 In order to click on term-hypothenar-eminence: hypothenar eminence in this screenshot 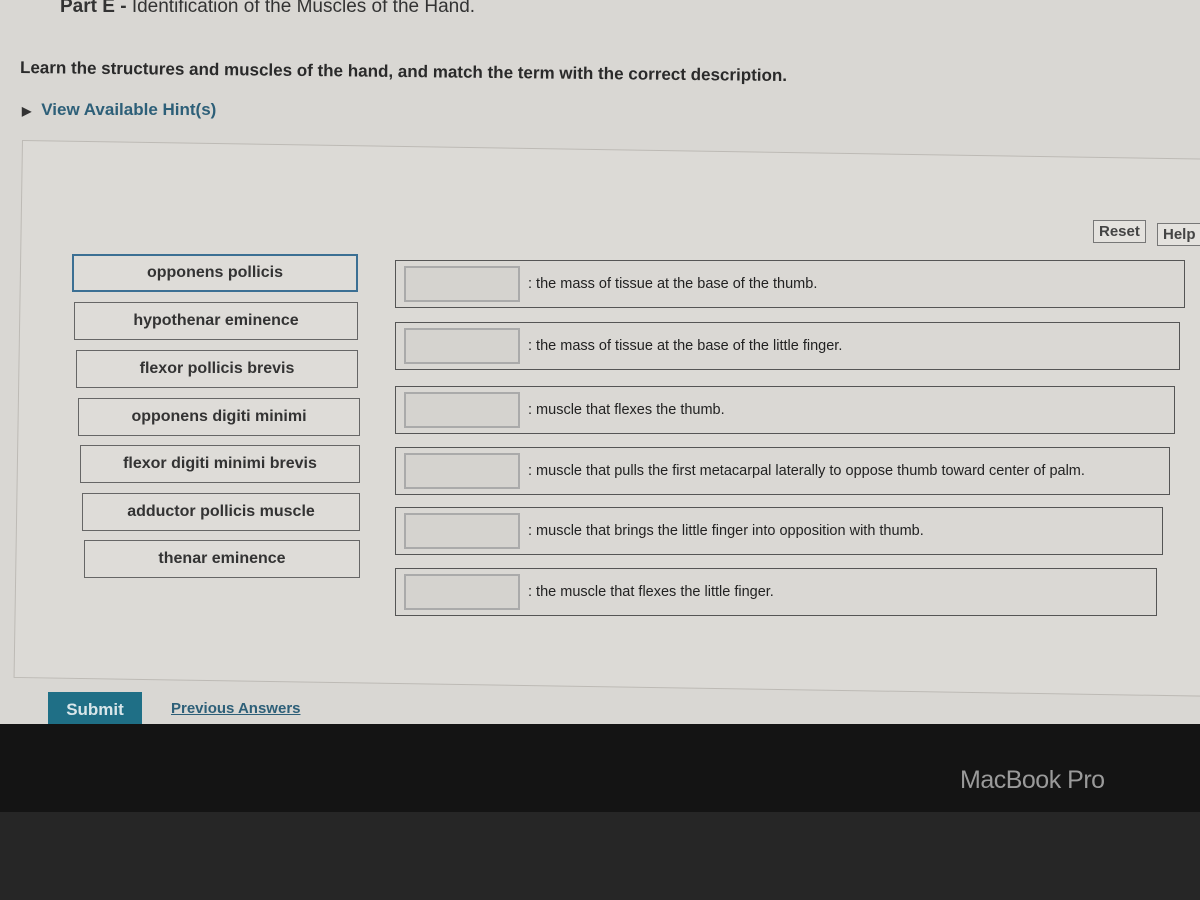, I will do `click(216, 321)`.